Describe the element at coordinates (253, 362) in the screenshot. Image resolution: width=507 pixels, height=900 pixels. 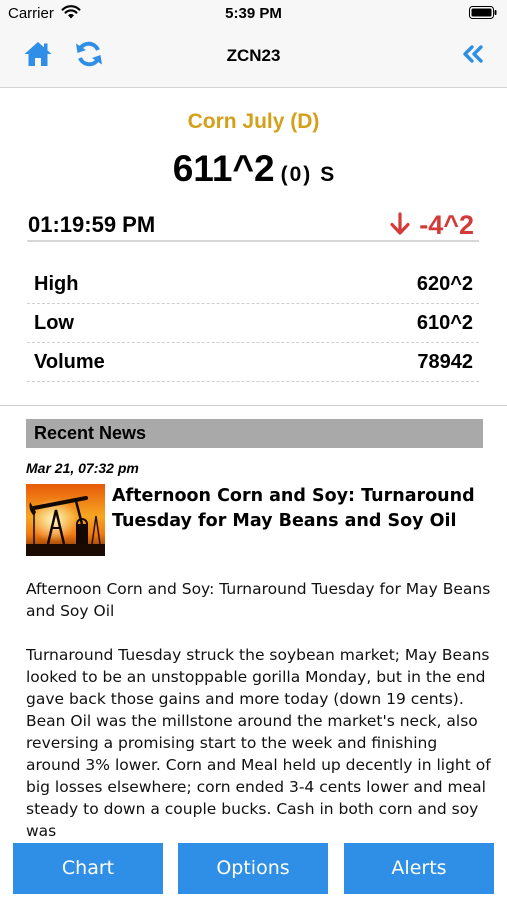
I see `stat-row-volume: Volume 78942` at that location.